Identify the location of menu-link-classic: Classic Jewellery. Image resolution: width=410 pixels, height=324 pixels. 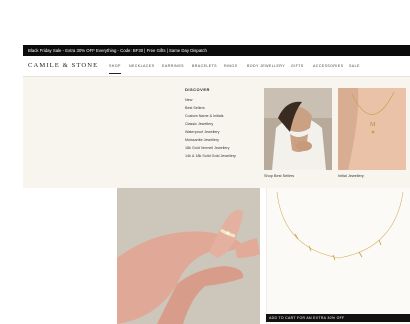
(199, 124).